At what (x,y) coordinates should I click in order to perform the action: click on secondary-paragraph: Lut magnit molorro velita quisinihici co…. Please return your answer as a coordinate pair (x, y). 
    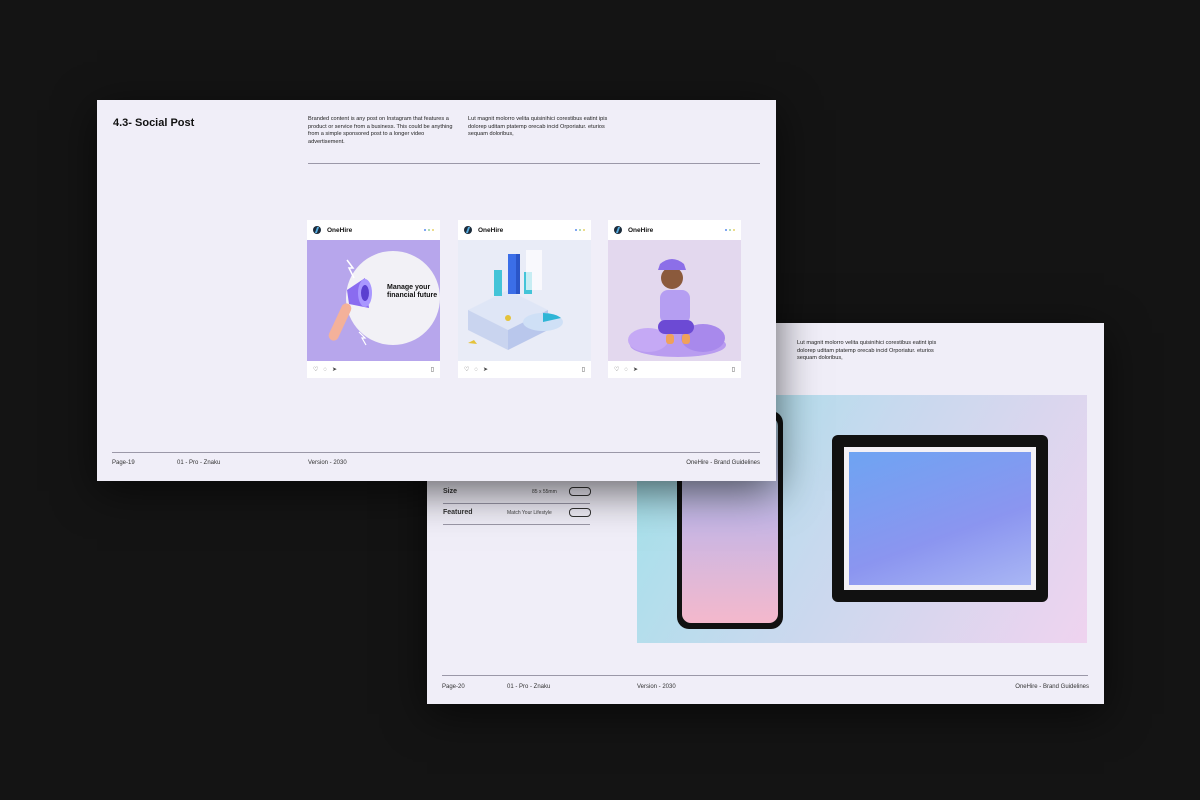
    Looking at the image, I should click on (538, 127).